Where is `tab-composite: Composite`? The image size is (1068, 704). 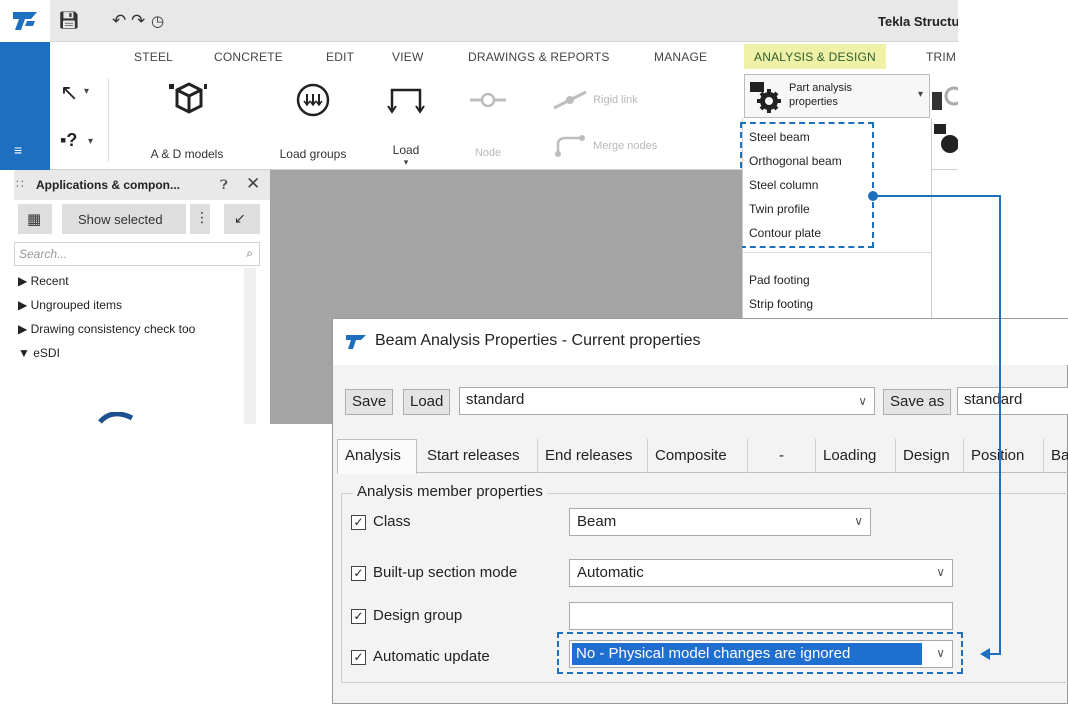
tab-composite: Composite is located at coordinates (691, 456).